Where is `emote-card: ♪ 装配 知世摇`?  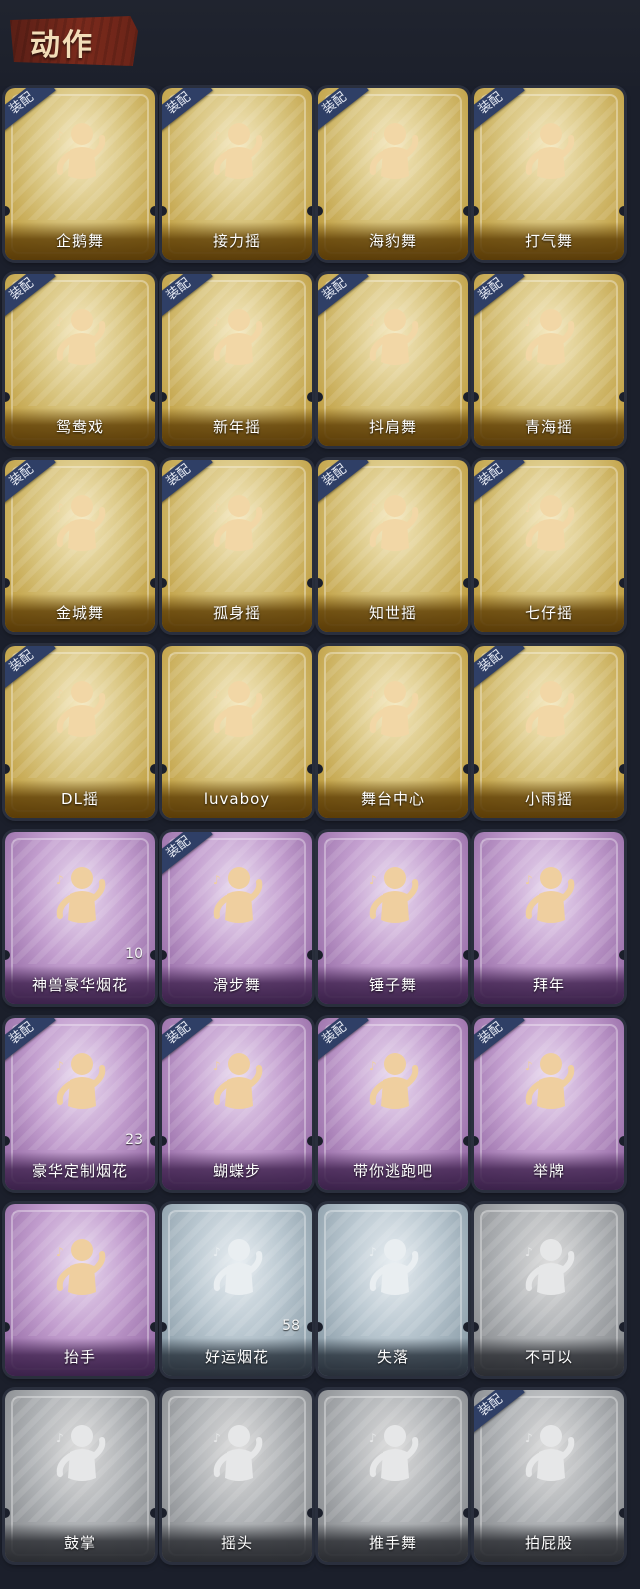
emote-card: ♪ 装配 知世摇 is located at coordinates (393, 546).